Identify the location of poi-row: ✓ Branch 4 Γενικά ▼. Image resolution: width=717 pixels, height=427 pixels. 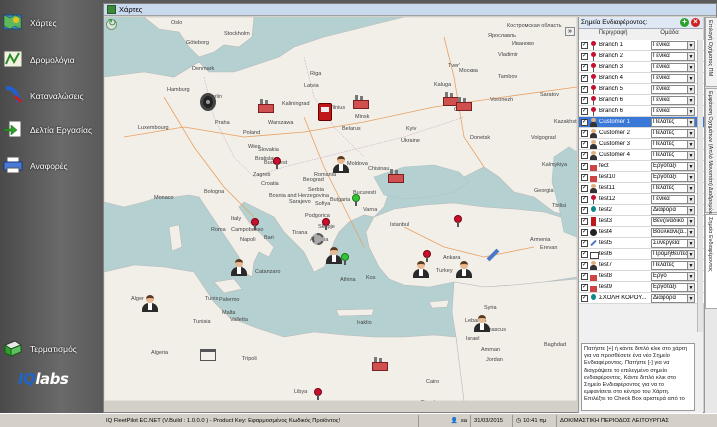
(641, 78).